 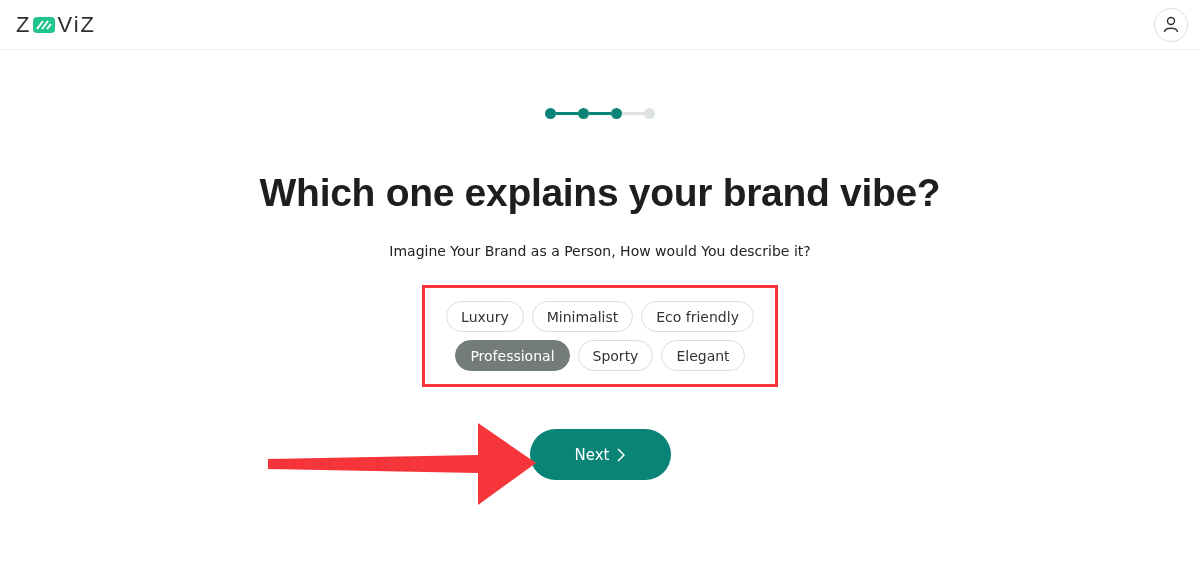 What do you see at coordinates (77, 24) in the screenshot?
I see `logo-text: ViZ` at bounding box center [77, 24].